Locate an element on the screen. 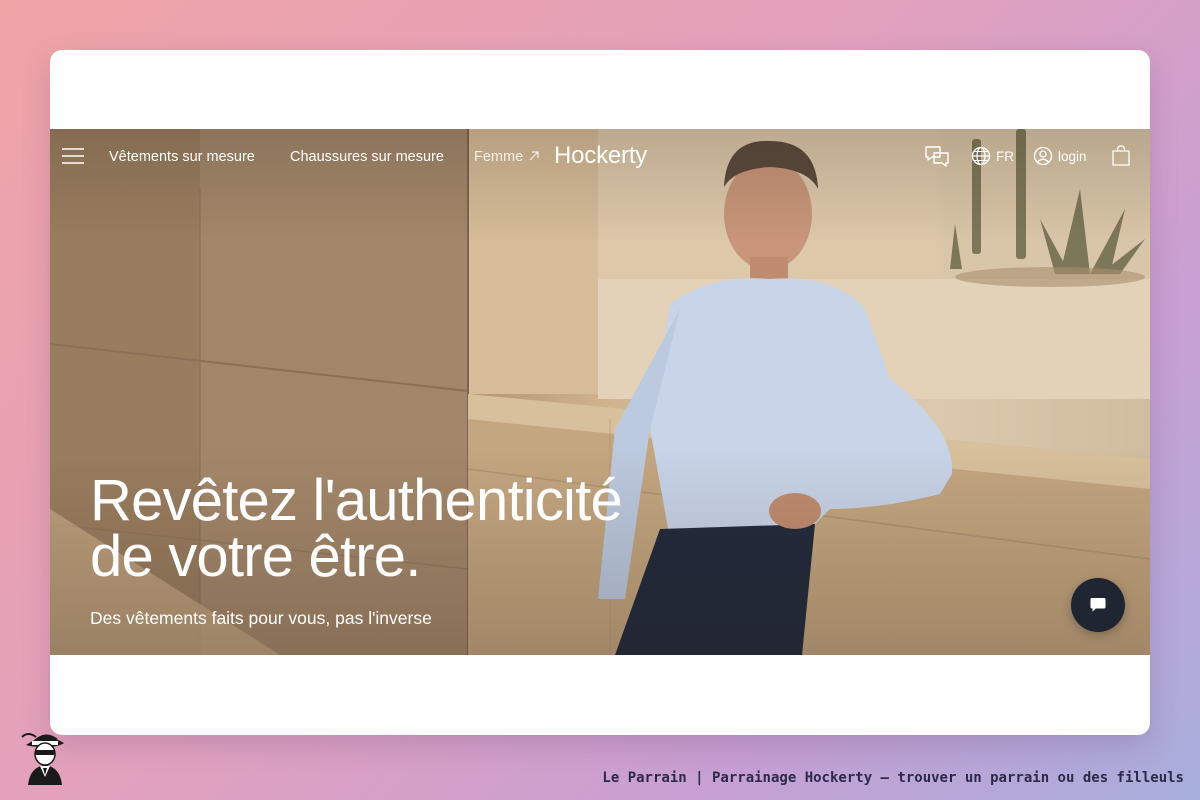  nav-link-women: Femme is located at coordinates (498, 157).